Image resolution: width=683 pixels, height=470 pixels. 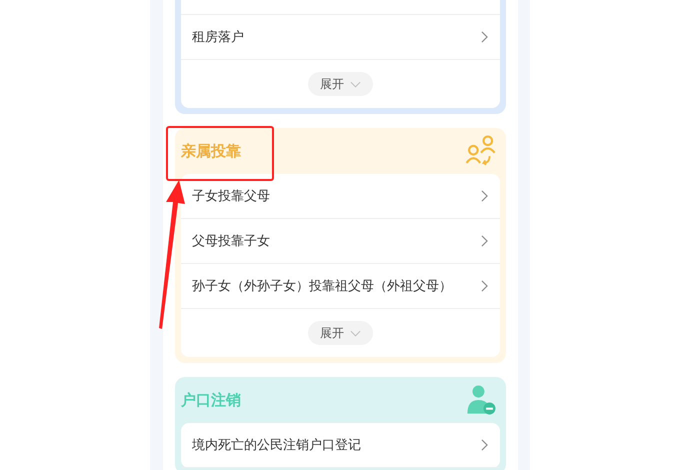 I want to click on section-title: 亲属投靠, so click(x=211, y=151).